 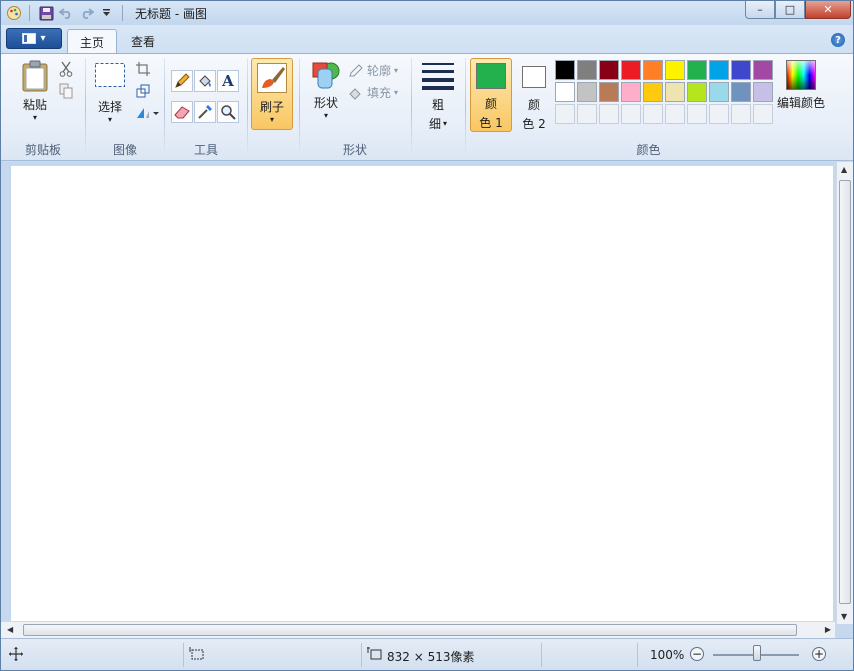 What do you see at coordinates (396, 70) in the screenshot?
I see `outline-dropdown-icon: ▾` at bounding box center [396, 70].